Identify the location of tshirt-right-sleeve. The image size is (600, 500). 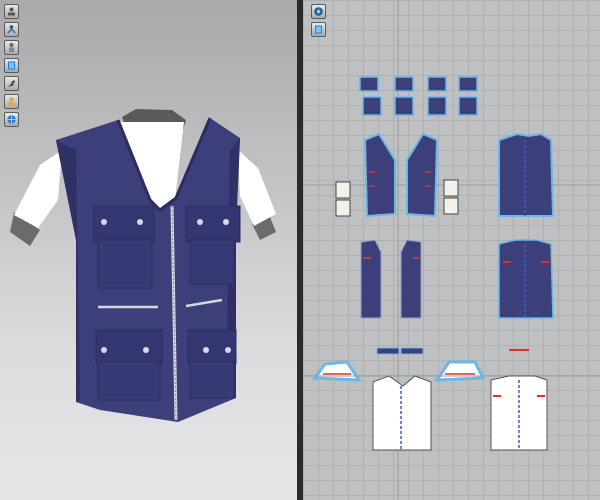
(257, 188).